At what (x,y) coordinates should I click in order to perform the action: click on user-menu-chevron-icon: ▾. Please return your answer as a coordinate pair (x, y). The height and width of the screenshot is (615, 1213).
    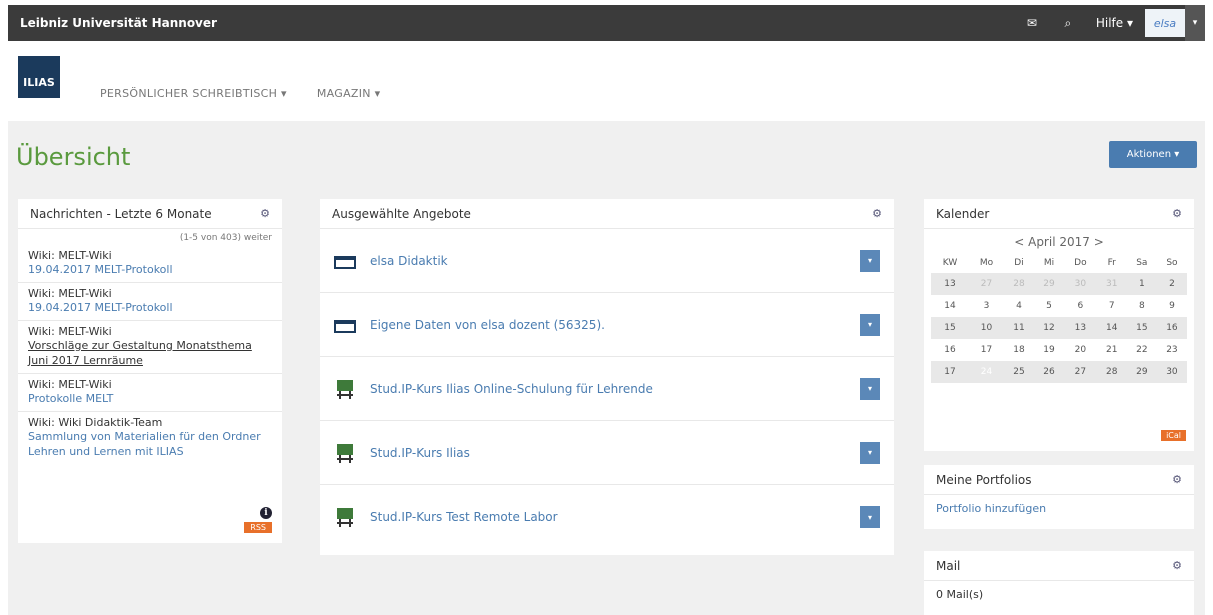
    Looking at the image, I should click on (1195, 23).